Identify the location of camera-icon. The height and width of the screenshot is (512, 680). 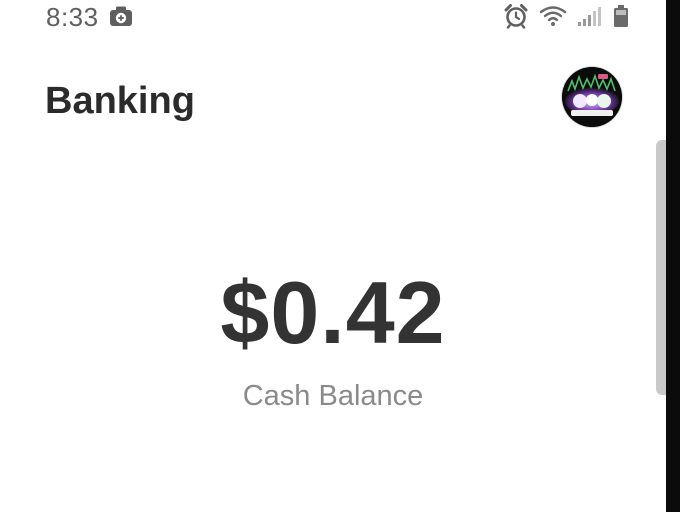
(121, 18).